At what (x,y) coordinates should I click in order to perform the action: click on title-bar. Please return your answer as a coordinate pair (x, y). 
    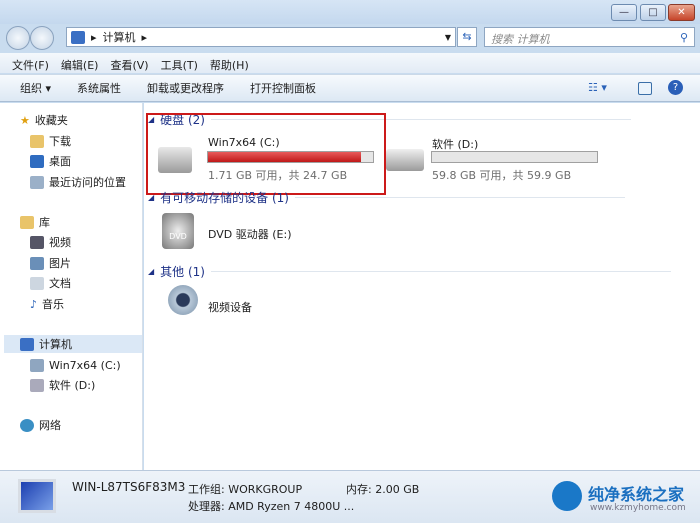
    Looking at the image, I should click on (350, 12).